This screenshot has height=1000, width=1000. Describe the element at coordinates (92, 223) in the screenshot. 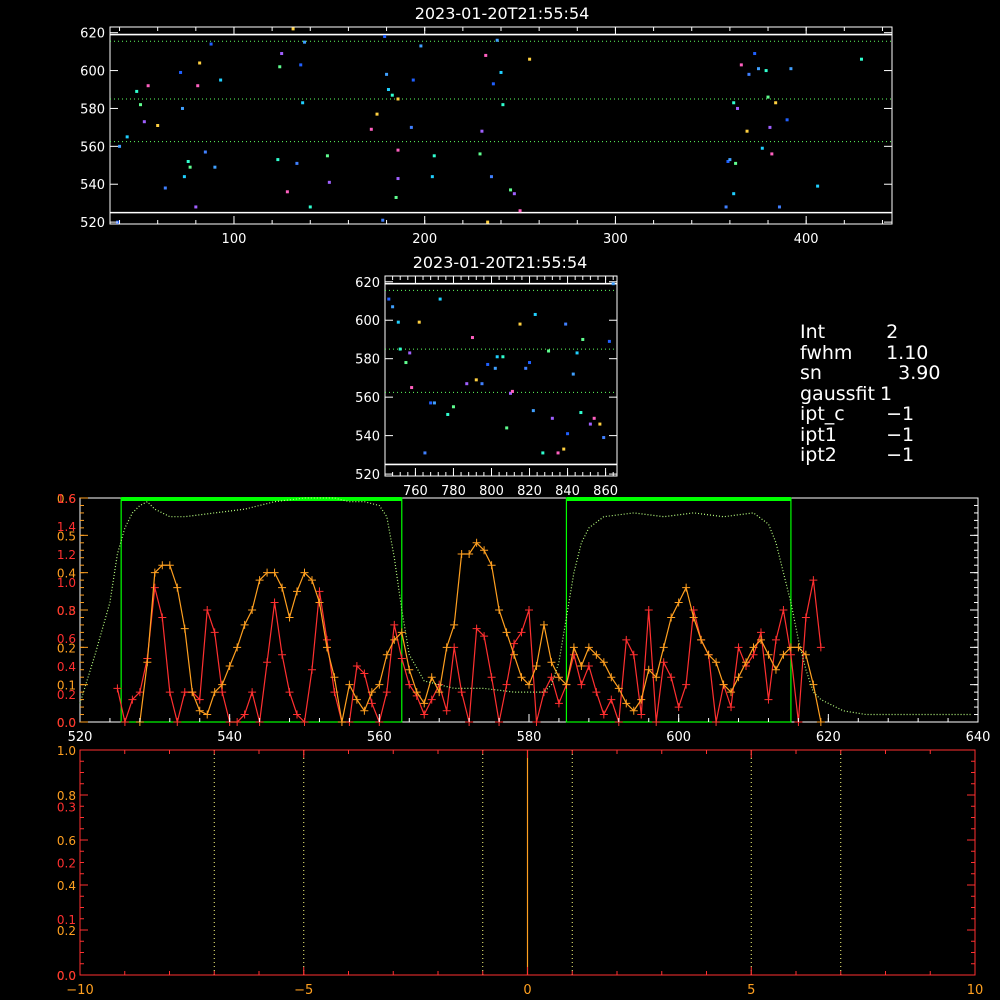

I see `y-tick-label: 520` at that location.